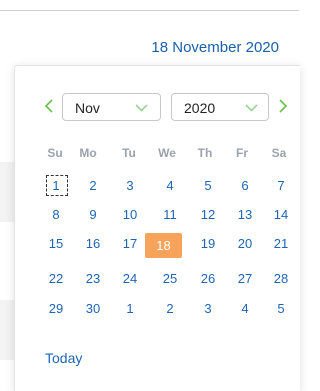  Describe the element at coordinates (245, 279) in the screenshot. I see `calendar-day: 27` at that location.